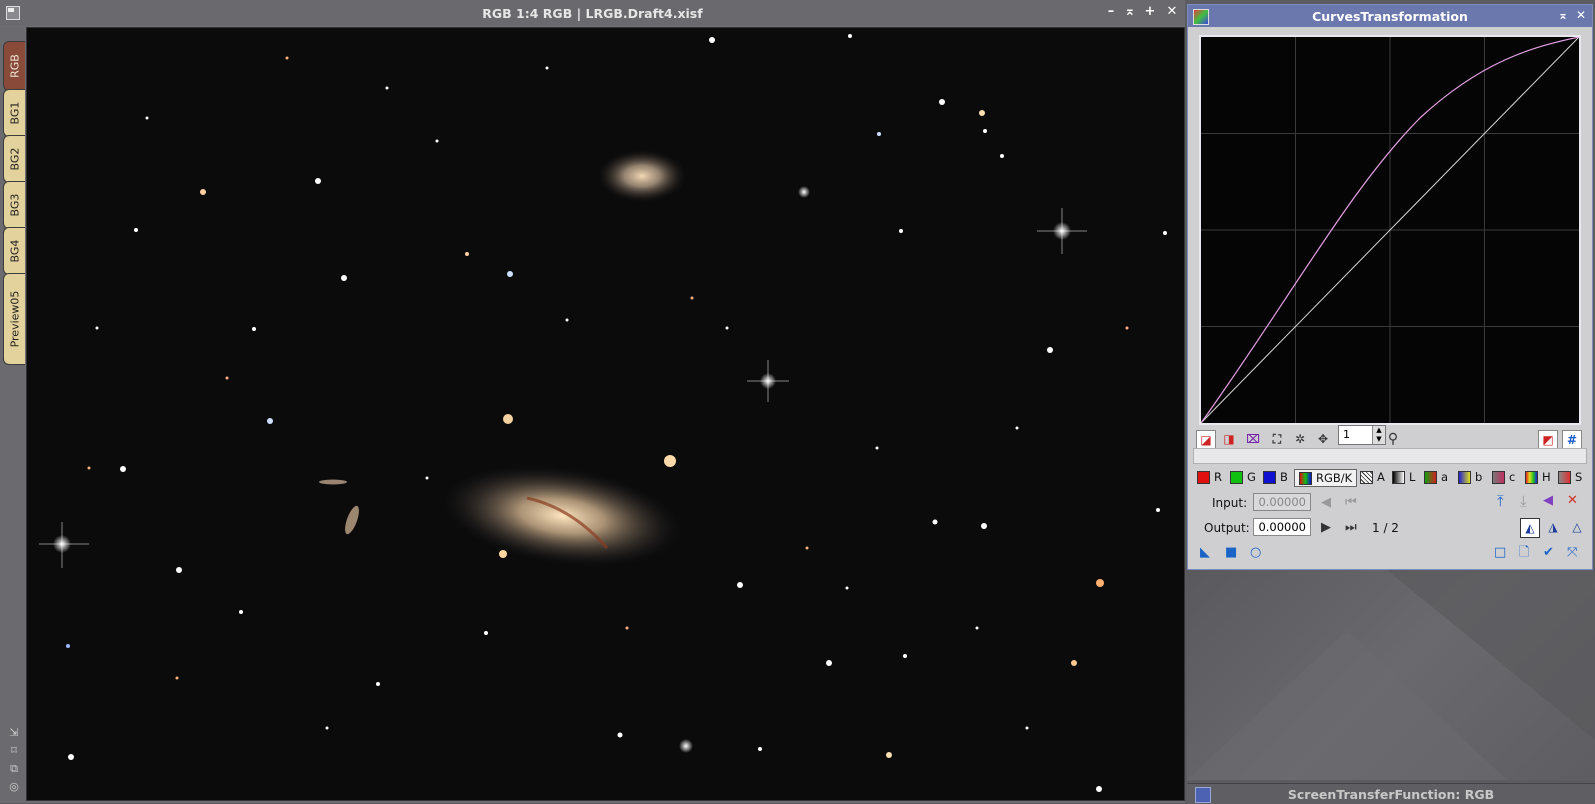  I want to click on stf-window-titlebar: ScreenTransferFunction: RGB, so click(1391, 793).